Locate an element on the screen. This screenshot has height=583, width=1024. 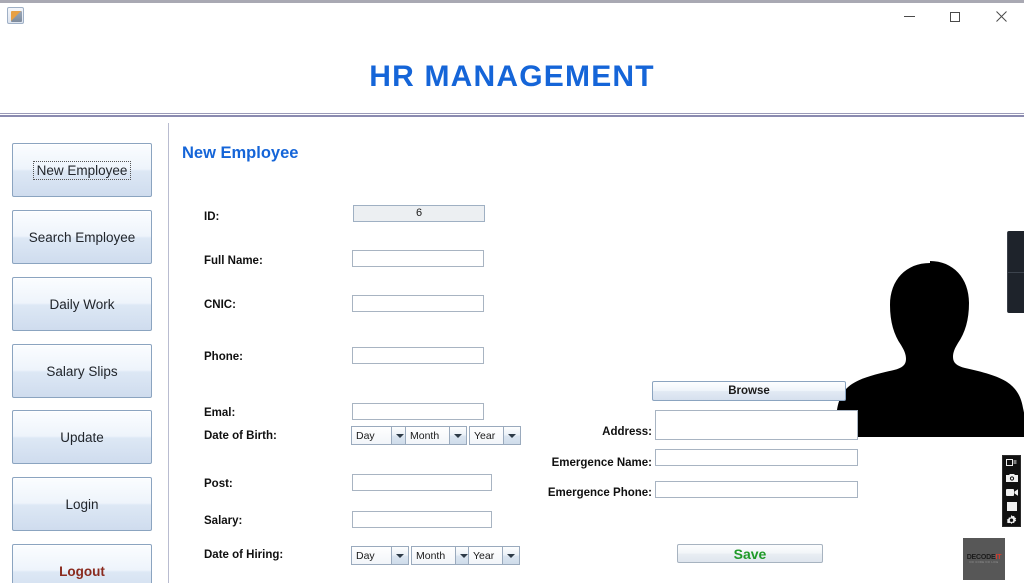
doh-month-value: Month is located at coordinates (433, 555).